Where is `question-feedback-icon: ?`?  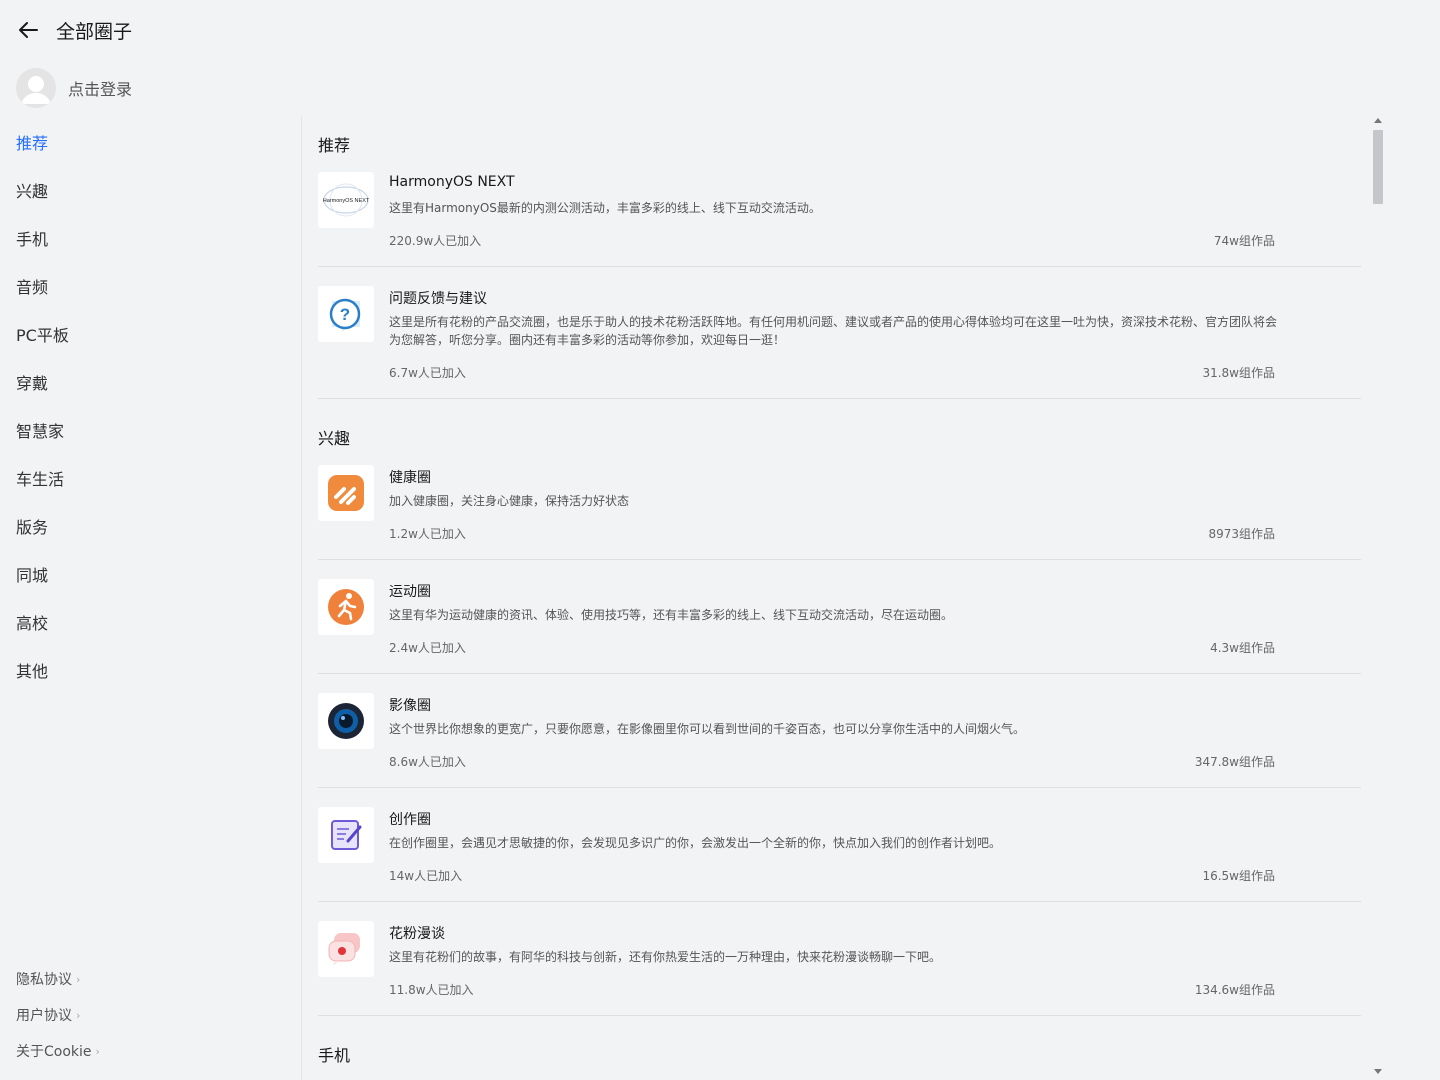
question-feedback-icon: ? is located at coordinates (346, 314).